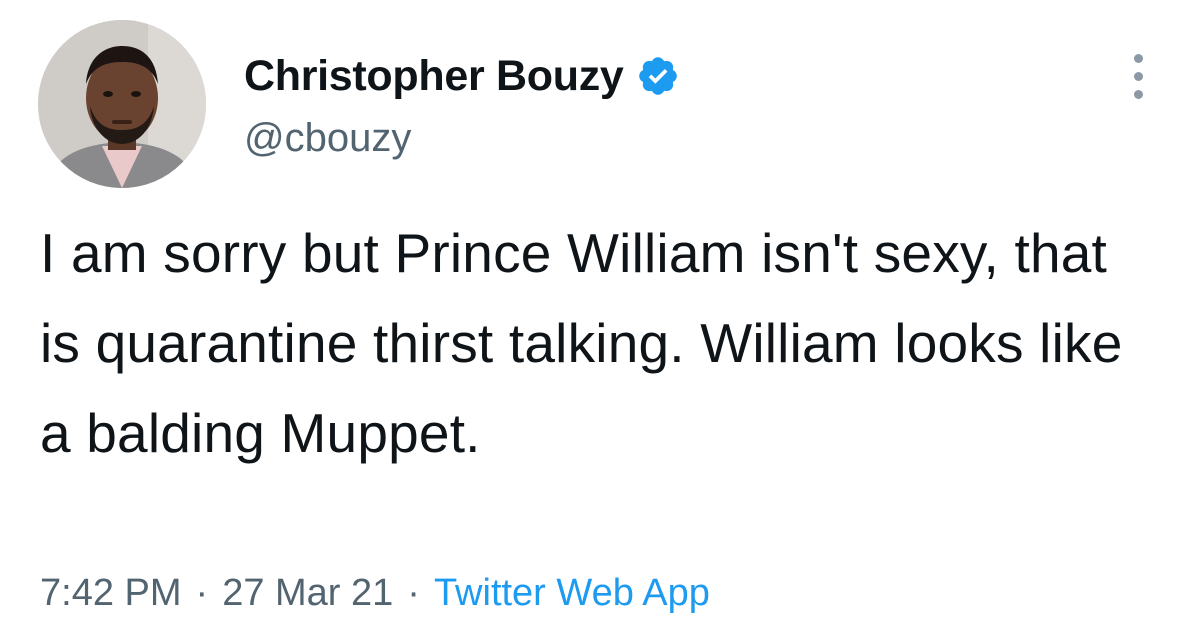  I want to click on author-name-row: Christopher Bouzy, so click(462, 76).